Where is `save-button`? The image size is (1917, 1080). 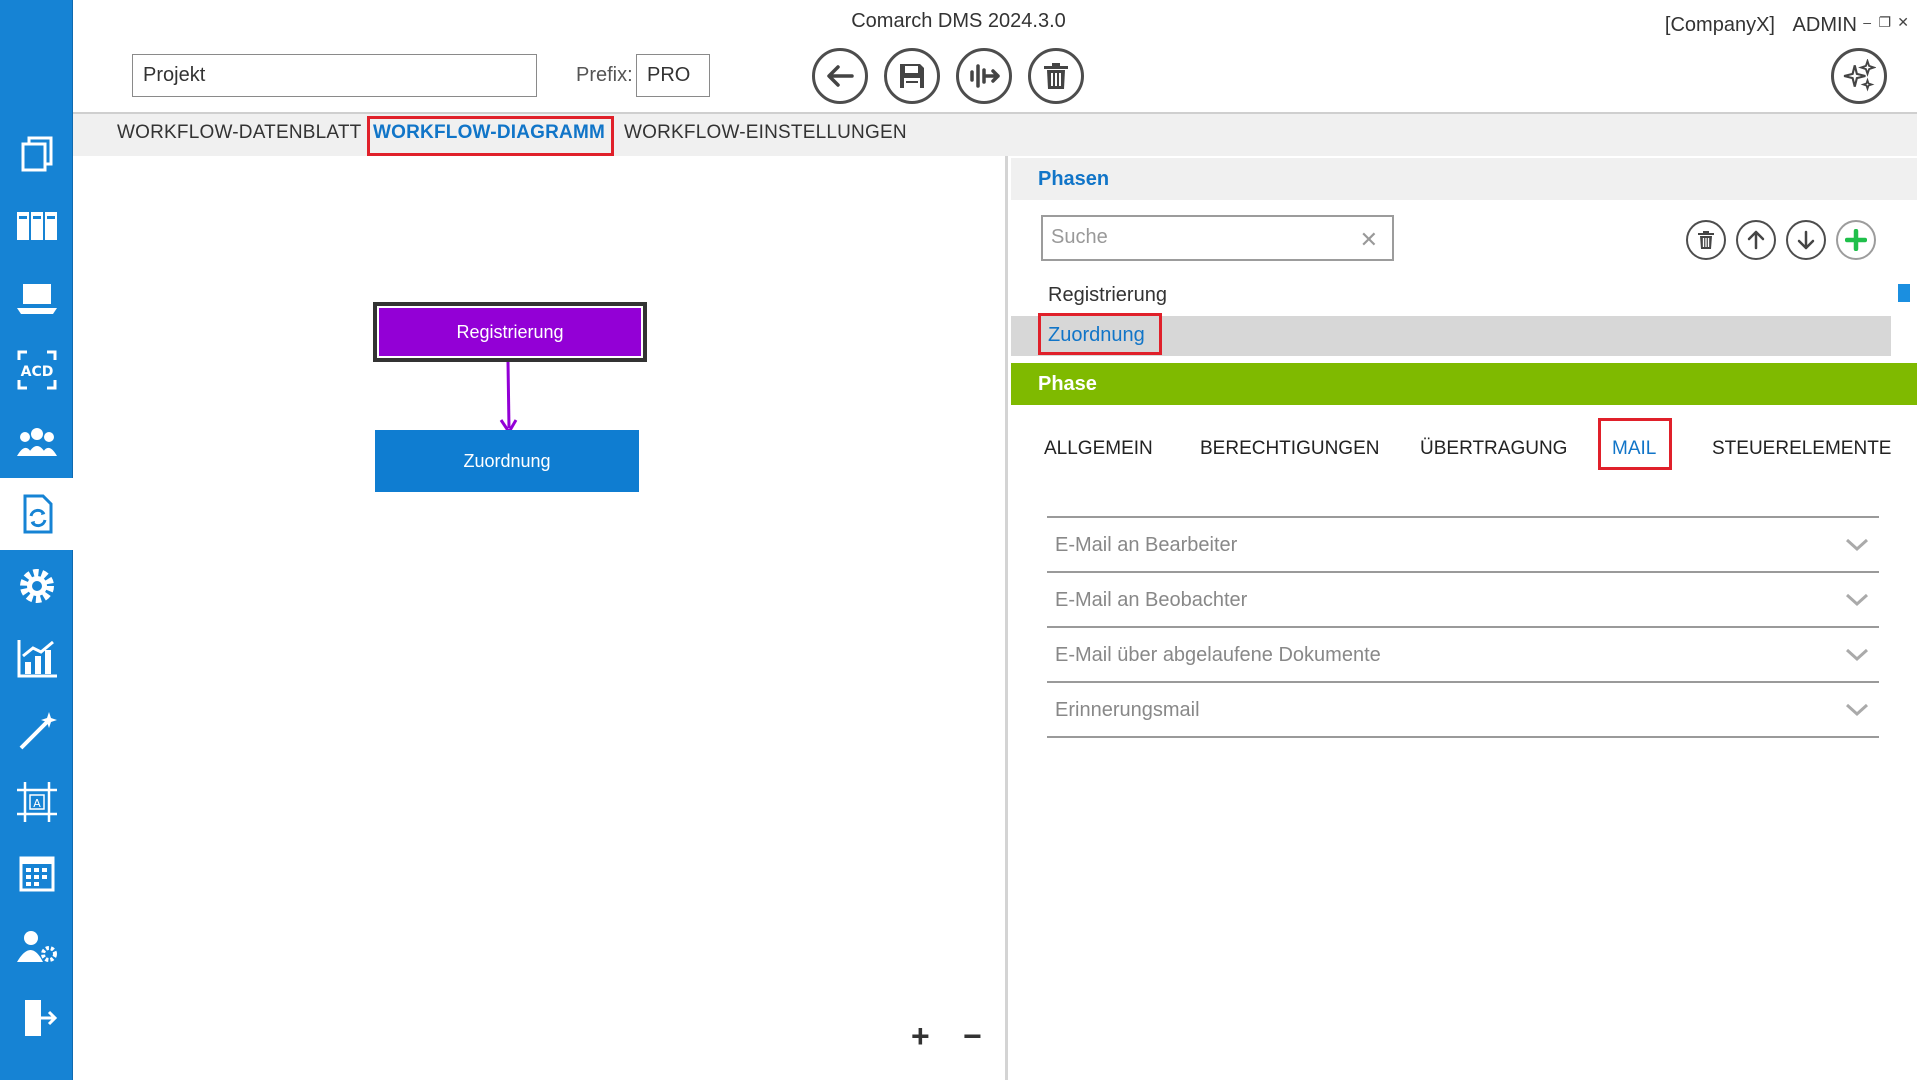
save-button is located at coordinates (912, 76).